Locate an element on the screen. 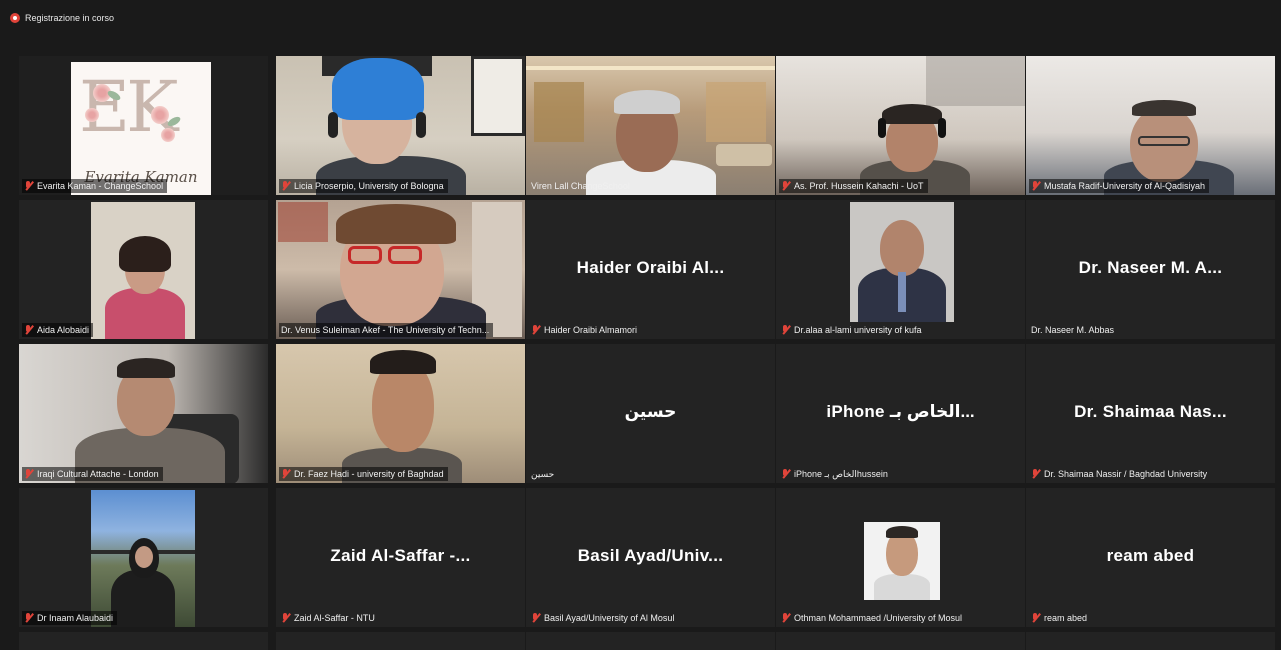 This screenshot has height=650, width=1281. participant-name-label: Dr. Naseer M. Abbas is located at coordinates (1073, 330).